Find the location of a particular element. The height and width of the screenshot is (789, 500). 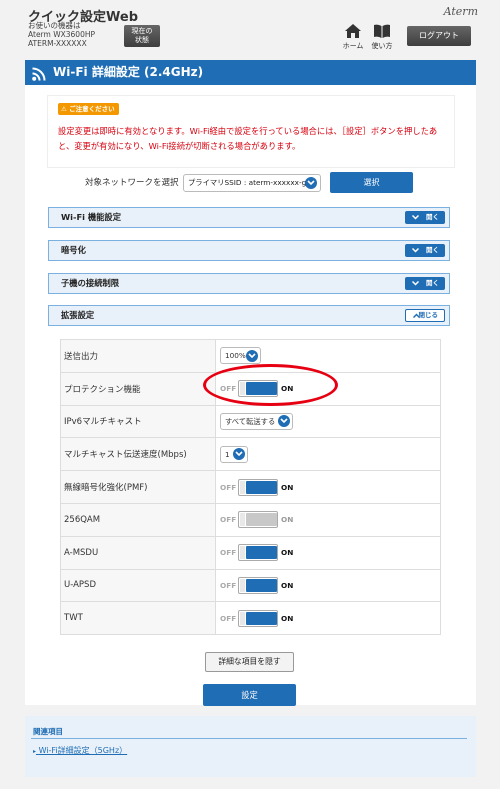

network-select-label: 対象ネットワークを選択 is located at coordinates (132, 183).